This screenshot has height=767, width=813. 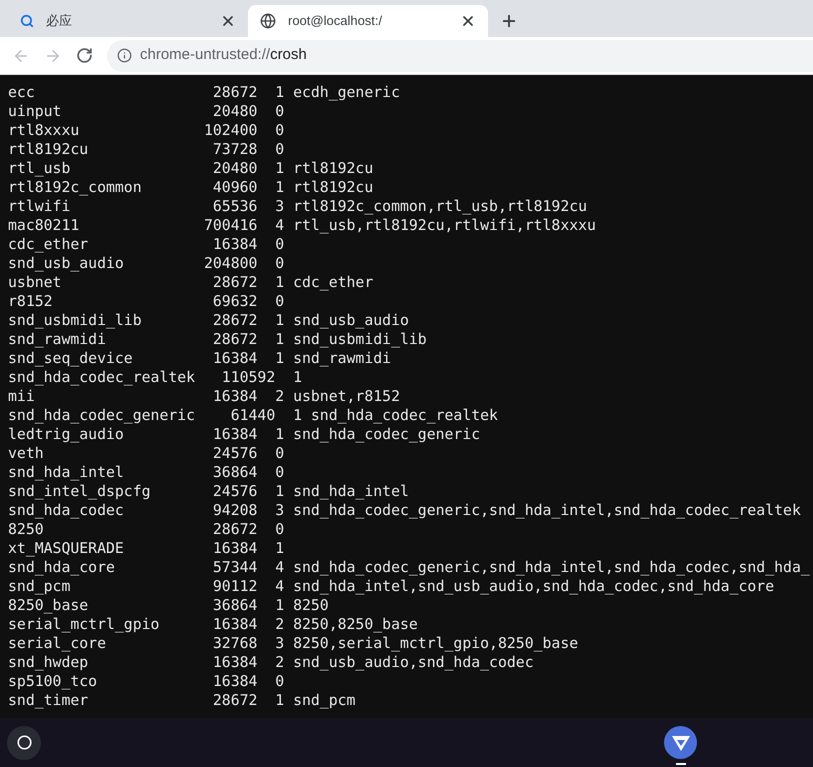 What do you see at coordinates (146, 130) in the screenshot?
I see `terminal-line: rtl8xxxu 102400 0` at bounding box center [146, 130].